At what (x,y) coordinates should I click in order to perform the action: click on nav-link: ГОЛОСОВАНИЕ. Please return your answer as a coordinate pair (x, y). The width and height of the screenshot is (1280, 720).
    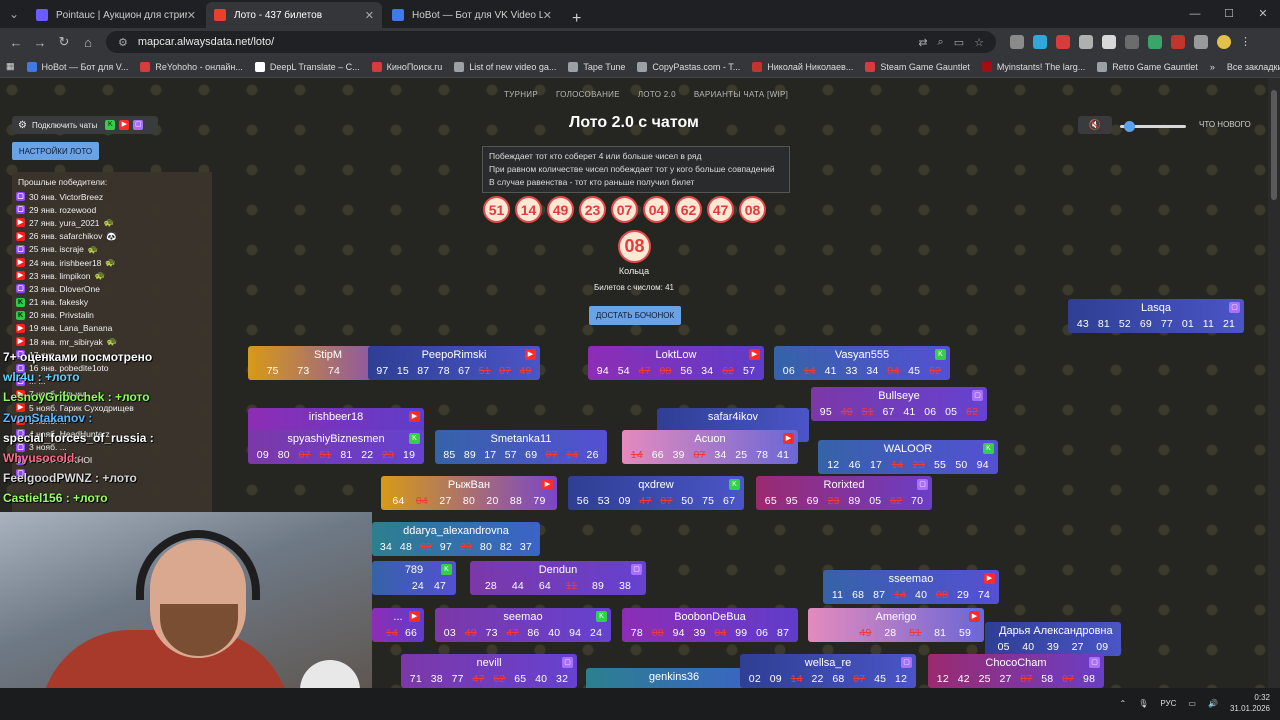
    Looking at the image, I should click on (588, 94).